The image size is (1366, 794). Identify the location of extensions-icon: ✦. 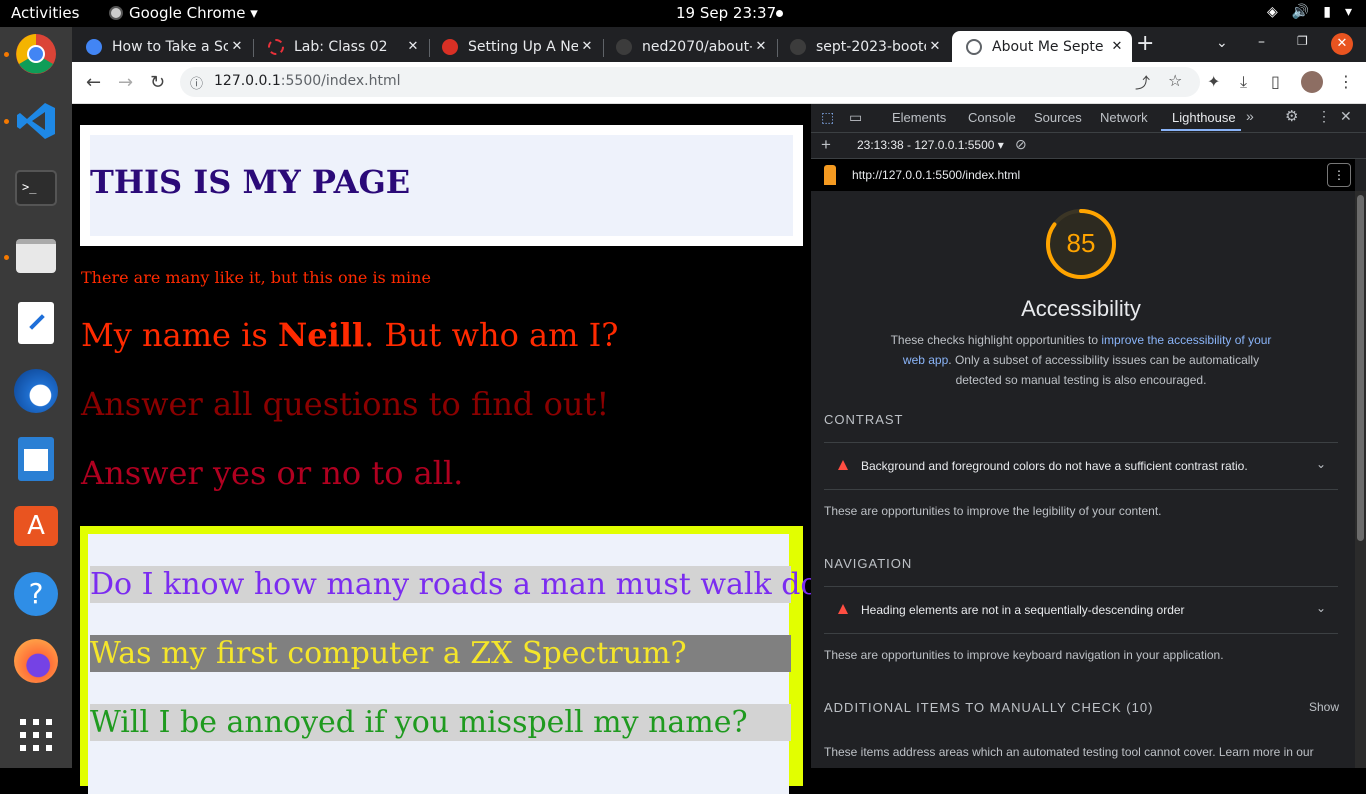
(1213, 81).